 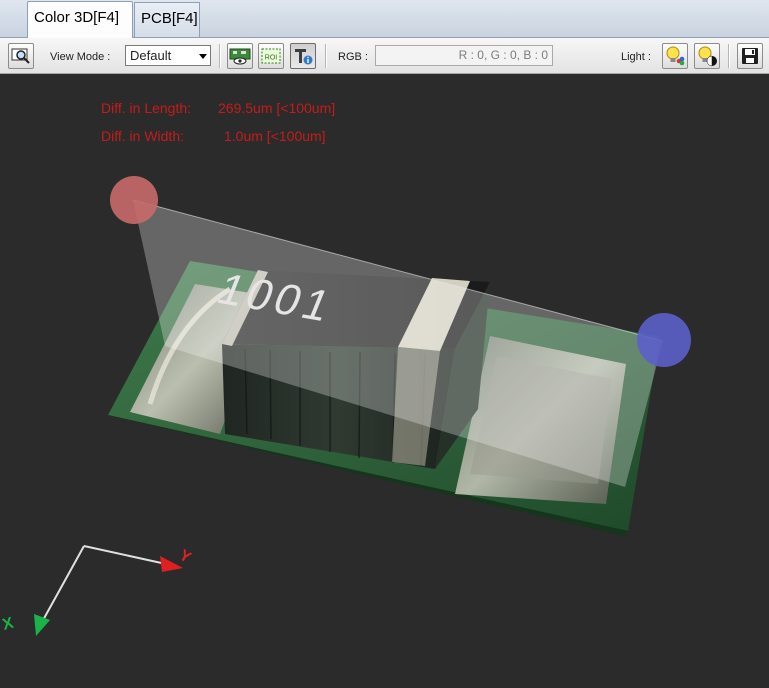 What do you see at coordinates (664, 340) in the screenshot?
I see `right-marker-sphere` at bounding box center [664, 340].